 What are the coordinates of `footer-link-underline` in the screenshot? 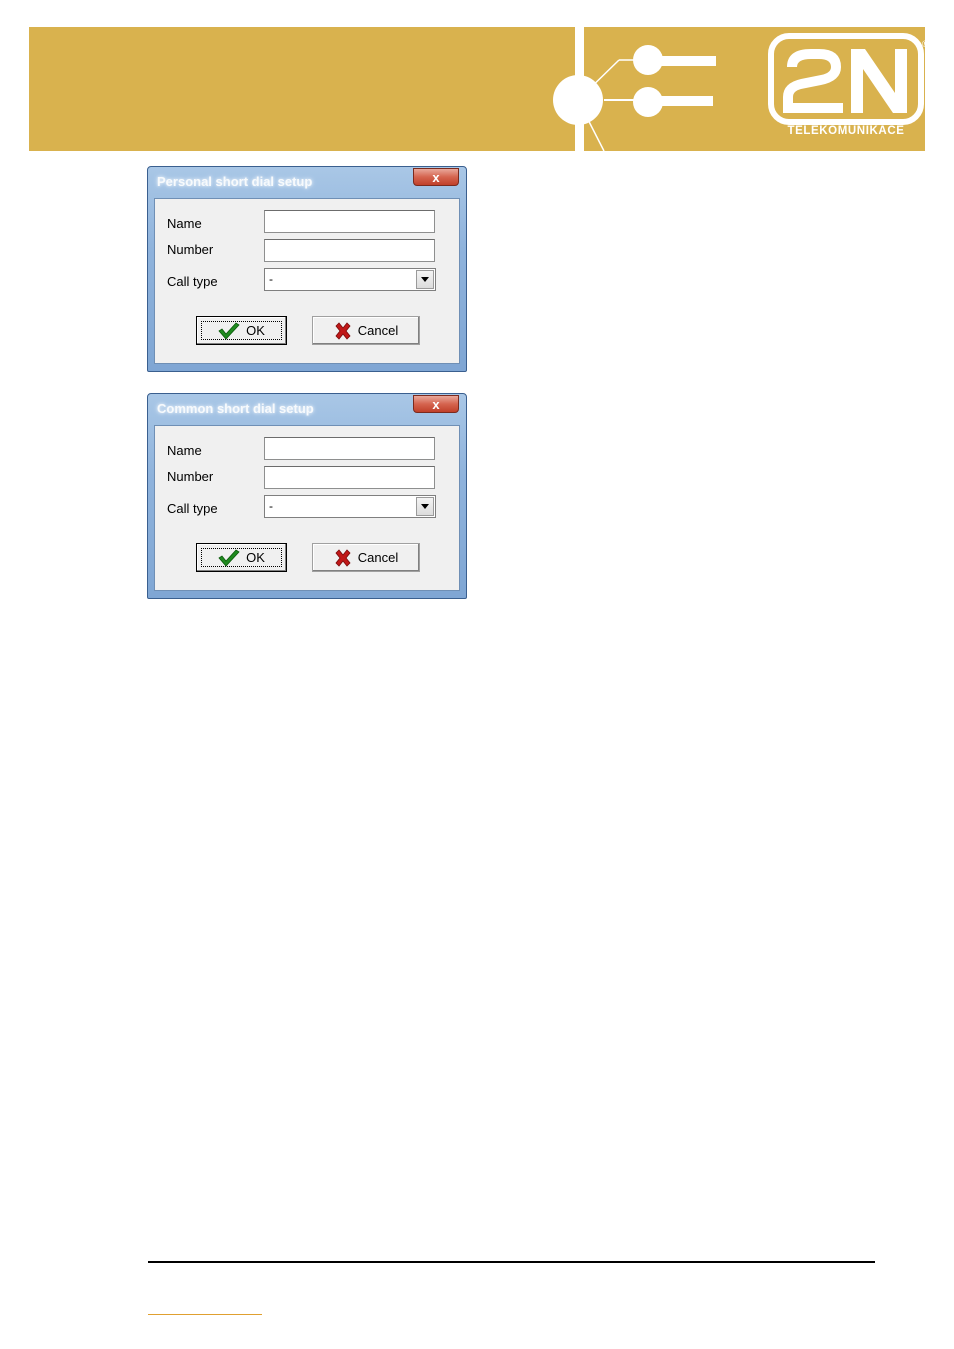 It's located at (205, 1314).